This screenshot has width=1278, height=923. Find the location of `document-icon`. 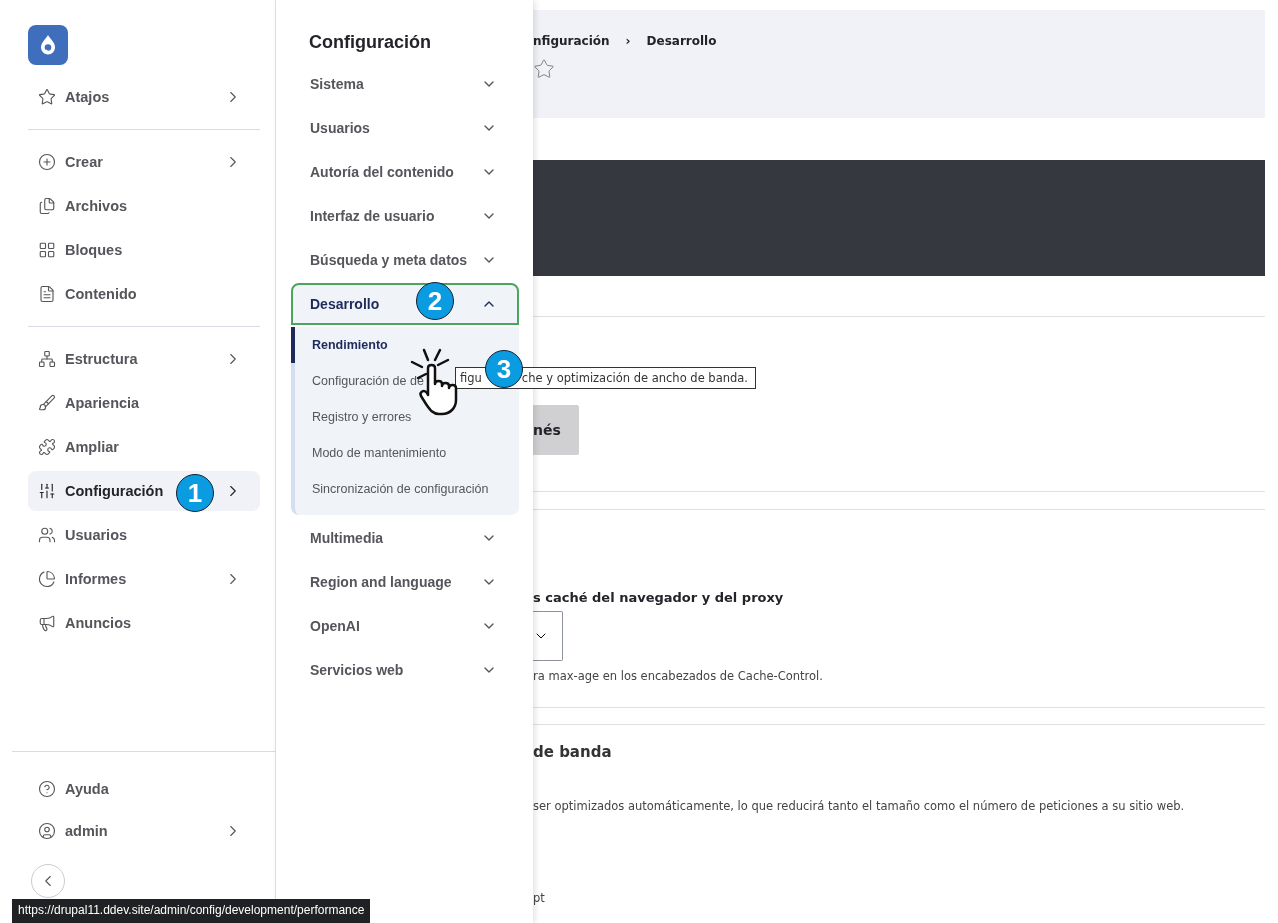

document-icon is located at coordinates (47, 294).